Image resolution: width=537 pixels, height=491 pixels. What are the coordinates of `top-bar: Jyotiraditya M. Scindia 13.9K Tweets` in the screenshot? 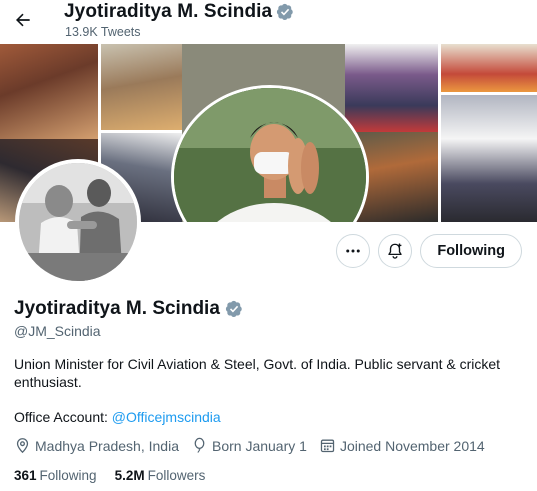 It's located at (268, 22).